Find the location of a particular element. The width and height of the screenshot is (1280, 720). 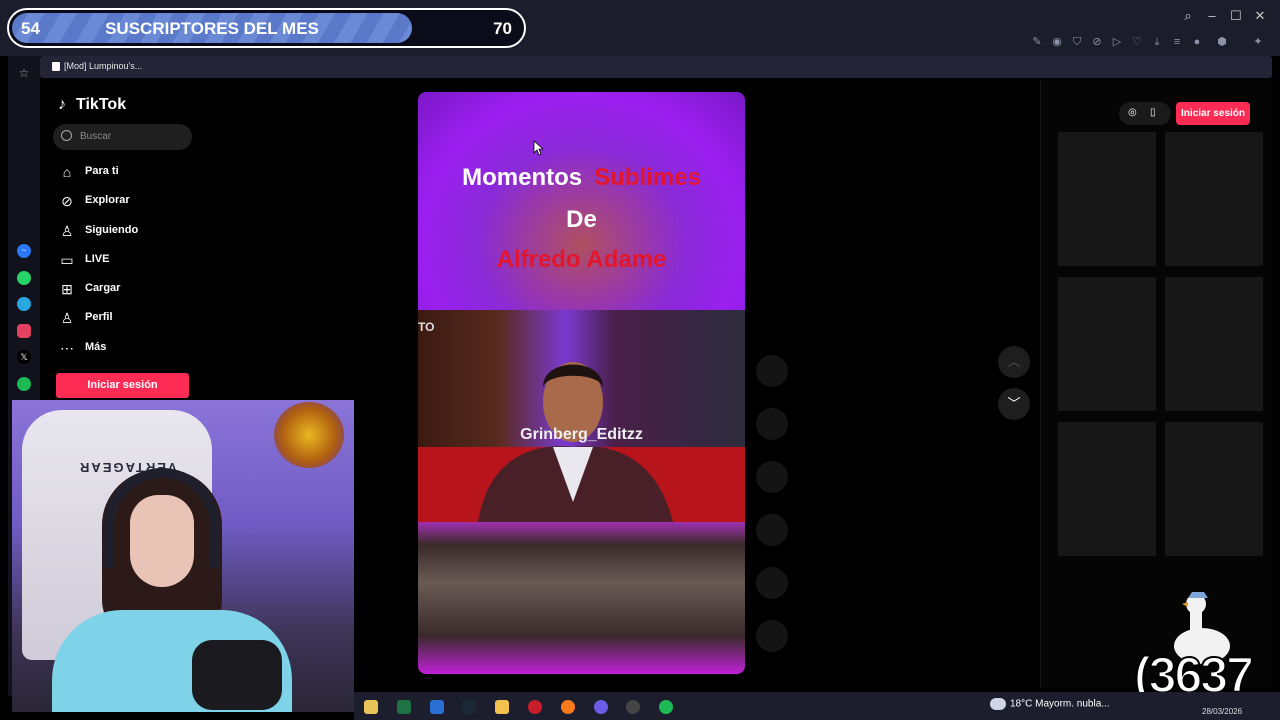

cursor-icon is located at coordinates (538, 148).